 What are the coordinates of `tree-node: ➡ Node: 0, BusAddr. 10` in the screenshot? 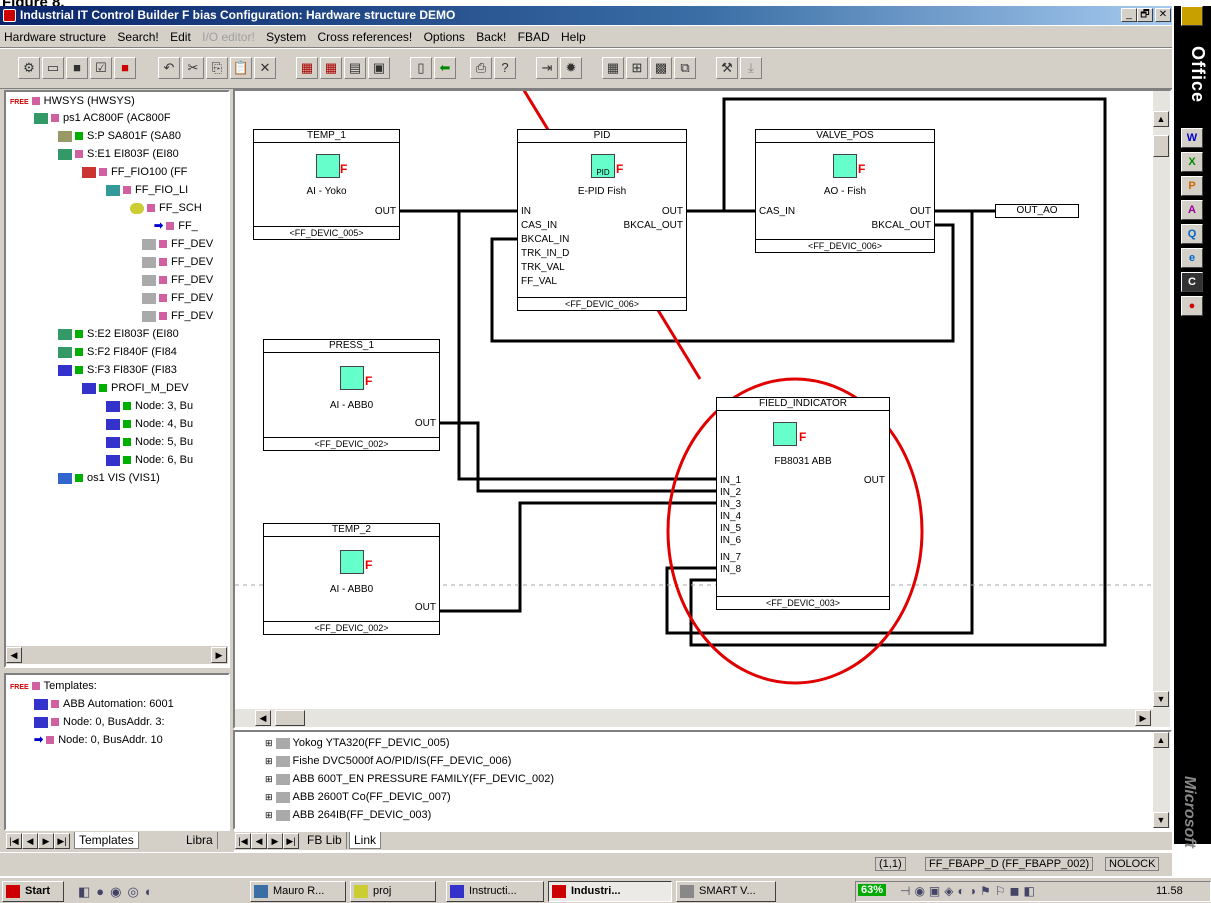 It's located at (98, 740).